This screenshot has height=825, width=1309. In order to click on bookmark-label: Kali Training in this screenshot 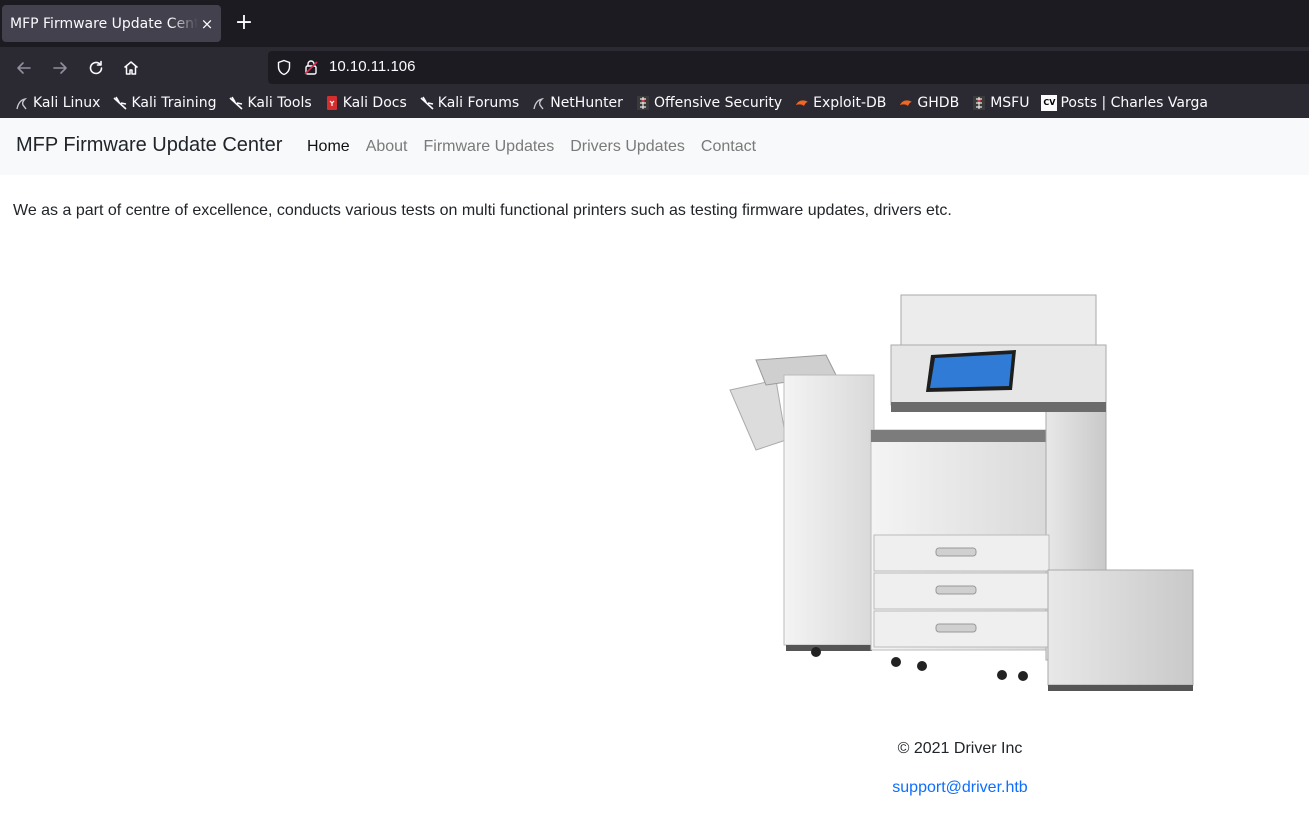, I will do `click(174, 103)`.